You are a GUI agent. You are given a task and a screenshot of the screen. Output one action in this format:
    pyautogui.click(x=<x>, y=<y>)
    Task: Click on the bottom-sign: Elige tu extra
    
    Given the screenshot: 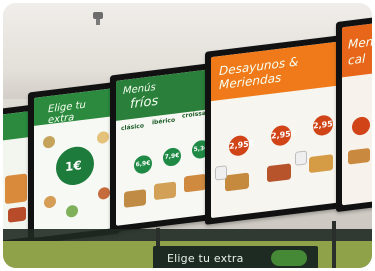 What is the action you would take?
    pyautogui.click(x=235, y=257)
    